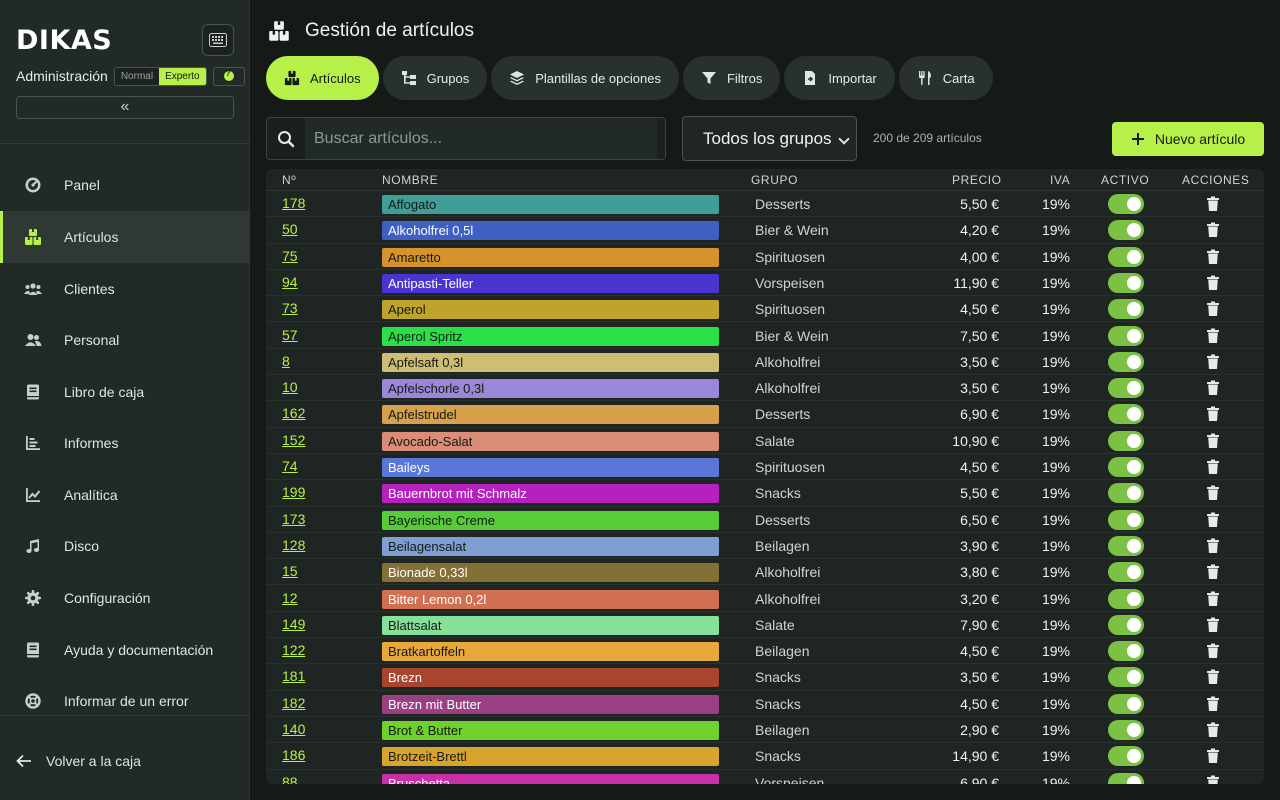 This screenshot has height=800, width=1280. What do you see at coordinates (765, 388) in the screenshot?
I see `table-row: 10 Apfelschorle 0,3l Alkoholfrei 3,50 € 19%` at bounding box center [765, 388].